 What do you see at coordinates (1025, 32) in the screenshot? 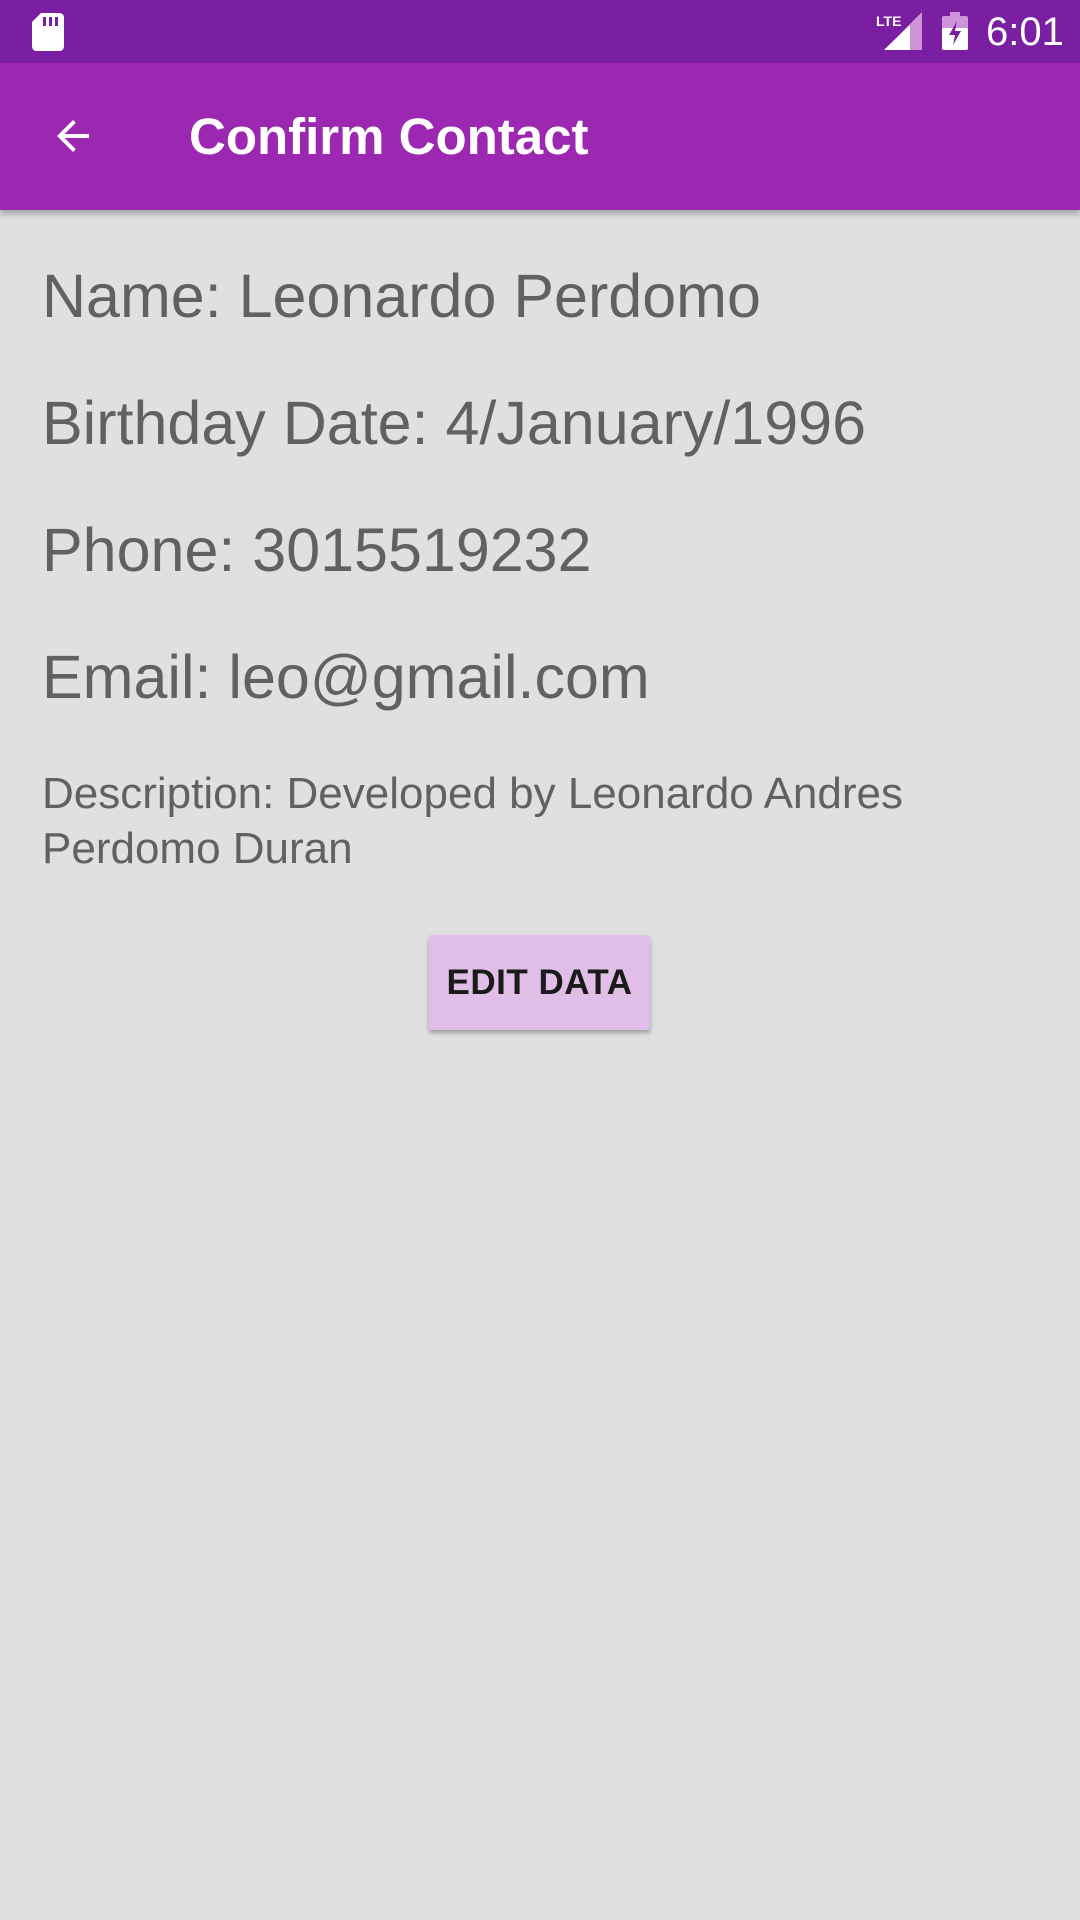
I see `status-time: 6:01` at bounding box center [1025, 32].